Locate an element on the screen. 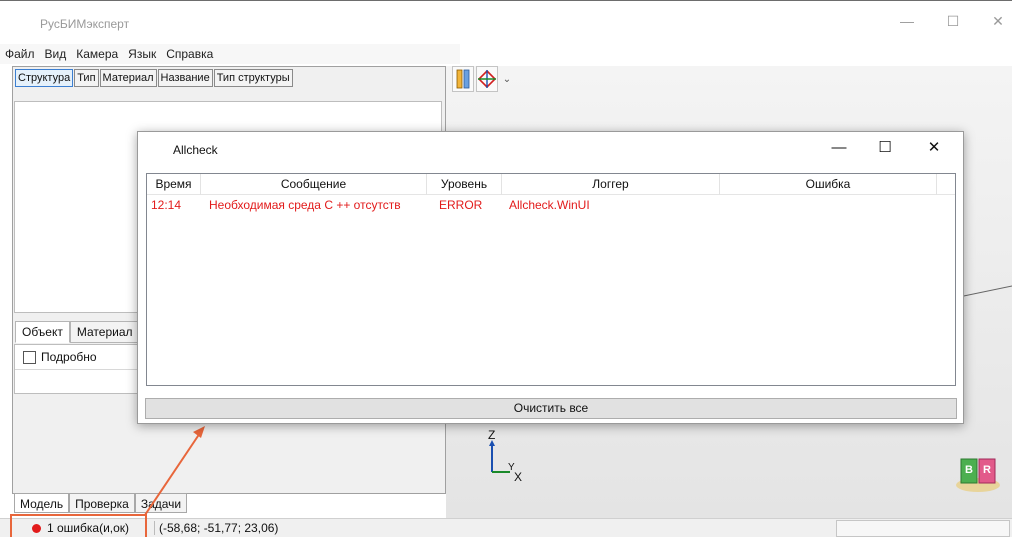  axis-z-label: Z is located at coordinates (492, 435).